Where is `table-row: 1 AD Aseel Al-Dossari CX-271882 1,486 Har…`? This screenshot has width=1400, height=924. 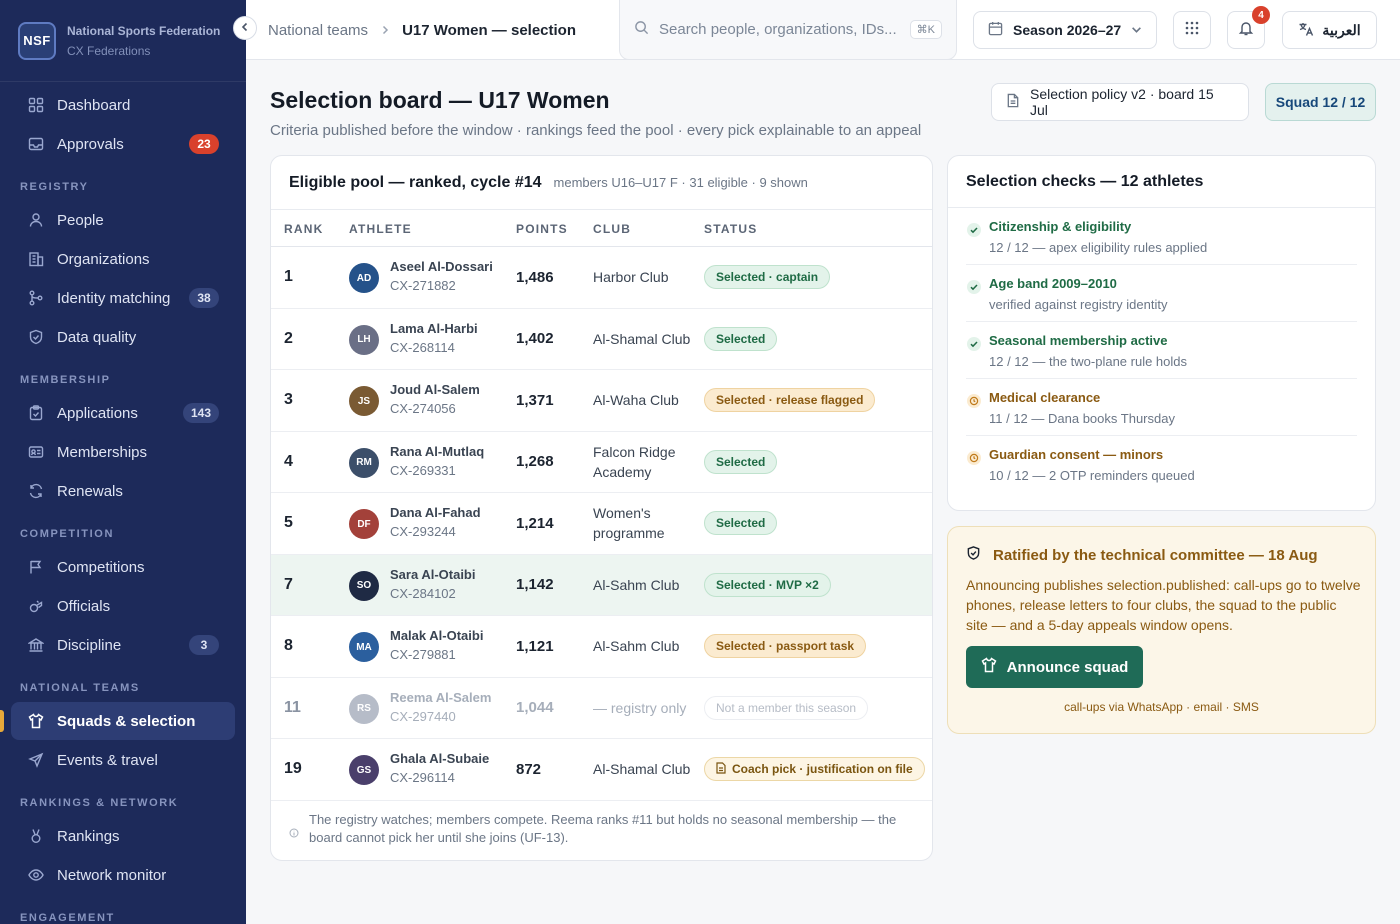
table-row: 1 AD Aseel Al-Dossari CX-271882 1,486 Har… is located at coordinates (601, 278).